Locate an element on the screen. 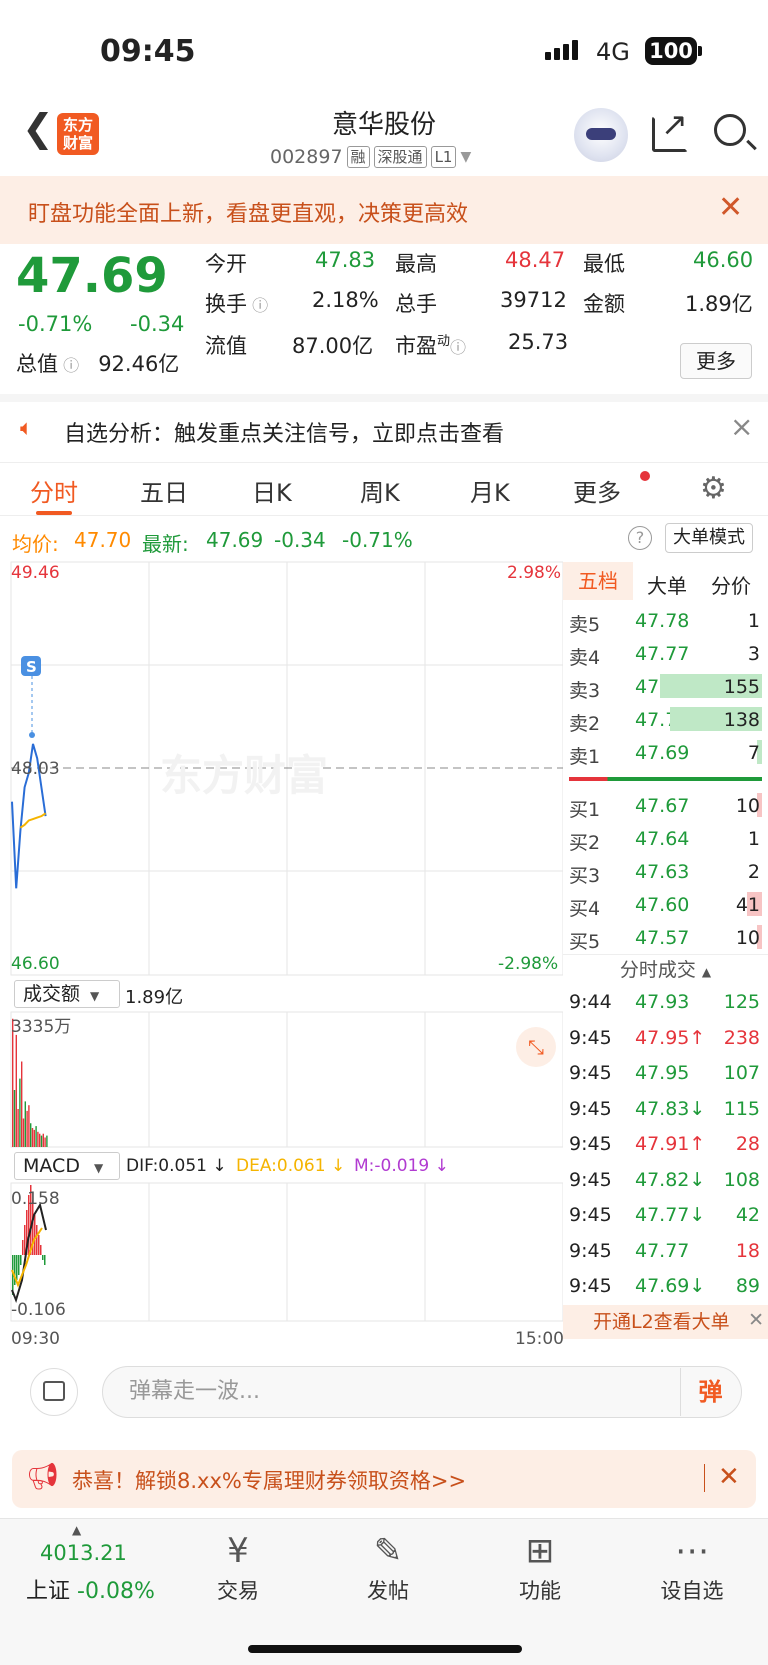 The height and width of the screenshot is (1665, 768). analysis-notice: 🔈︎ 自选分析：触发重点关注信号，立即点击查看 × is located at coordinates (384, 424).